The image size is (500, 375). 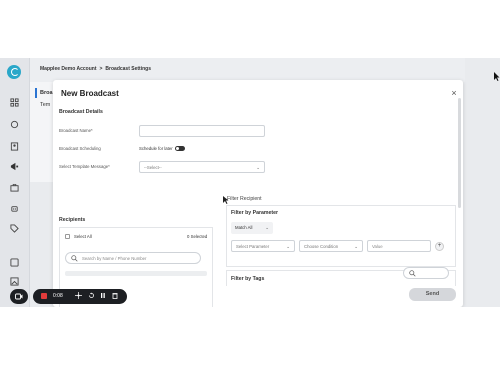 What do you see at coordinates (45, 105) in the screenshot?
I see `subnav-item-templates: Tem` at bounding box center [45, 105].